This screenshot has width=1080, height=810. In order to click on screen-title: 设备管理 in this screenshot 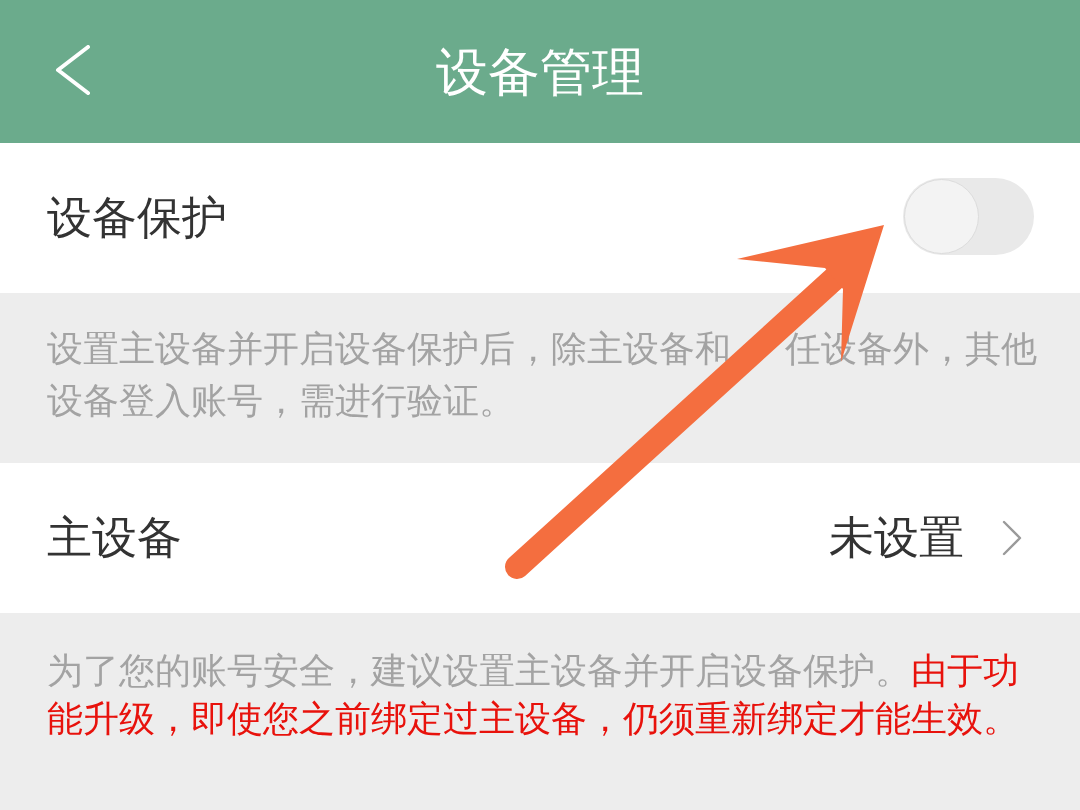, I will do `click(540, 72)`.